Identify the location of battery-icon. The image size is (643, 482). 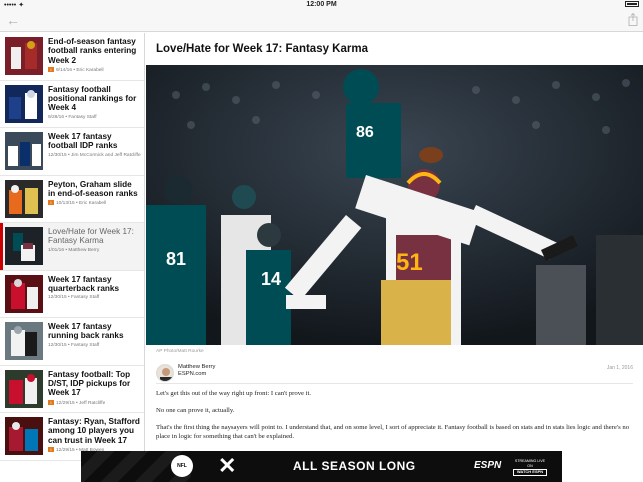
(632, 4).